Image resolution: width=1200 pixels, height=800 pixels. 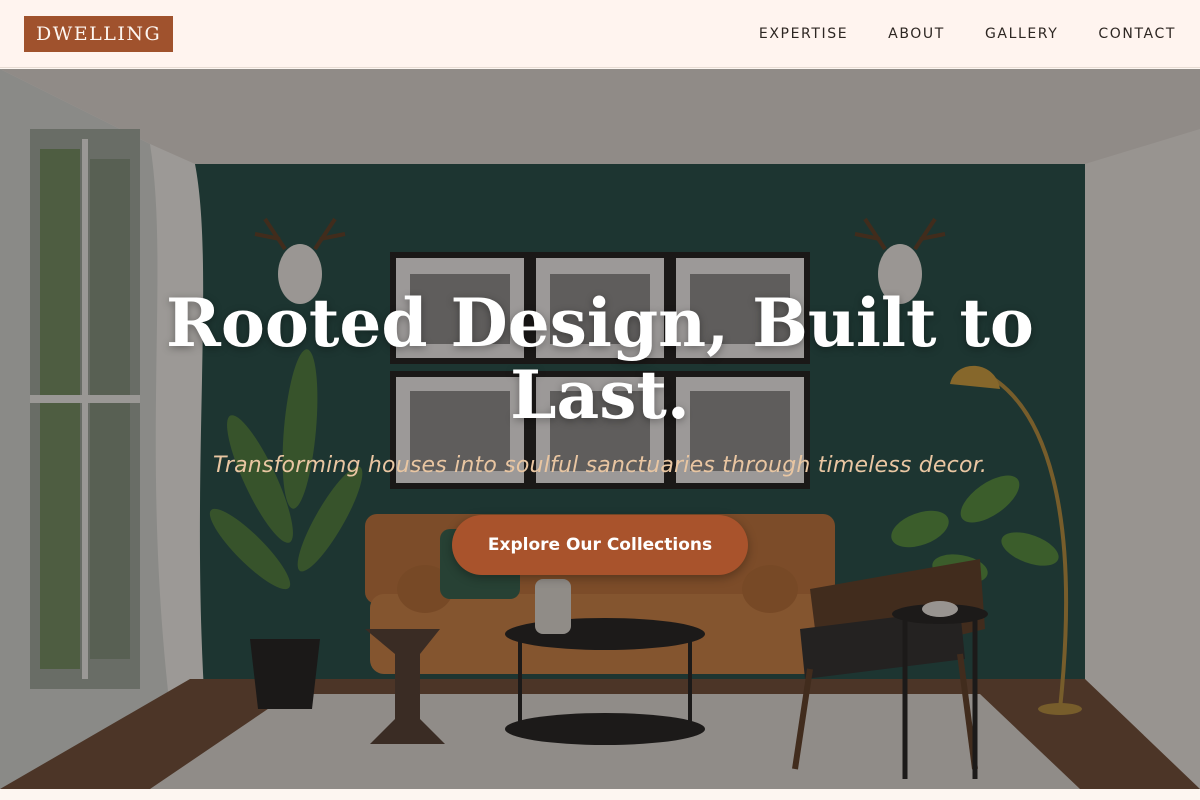 I want to click on brand-logo: DWELLING, so click(x=99, y=33).